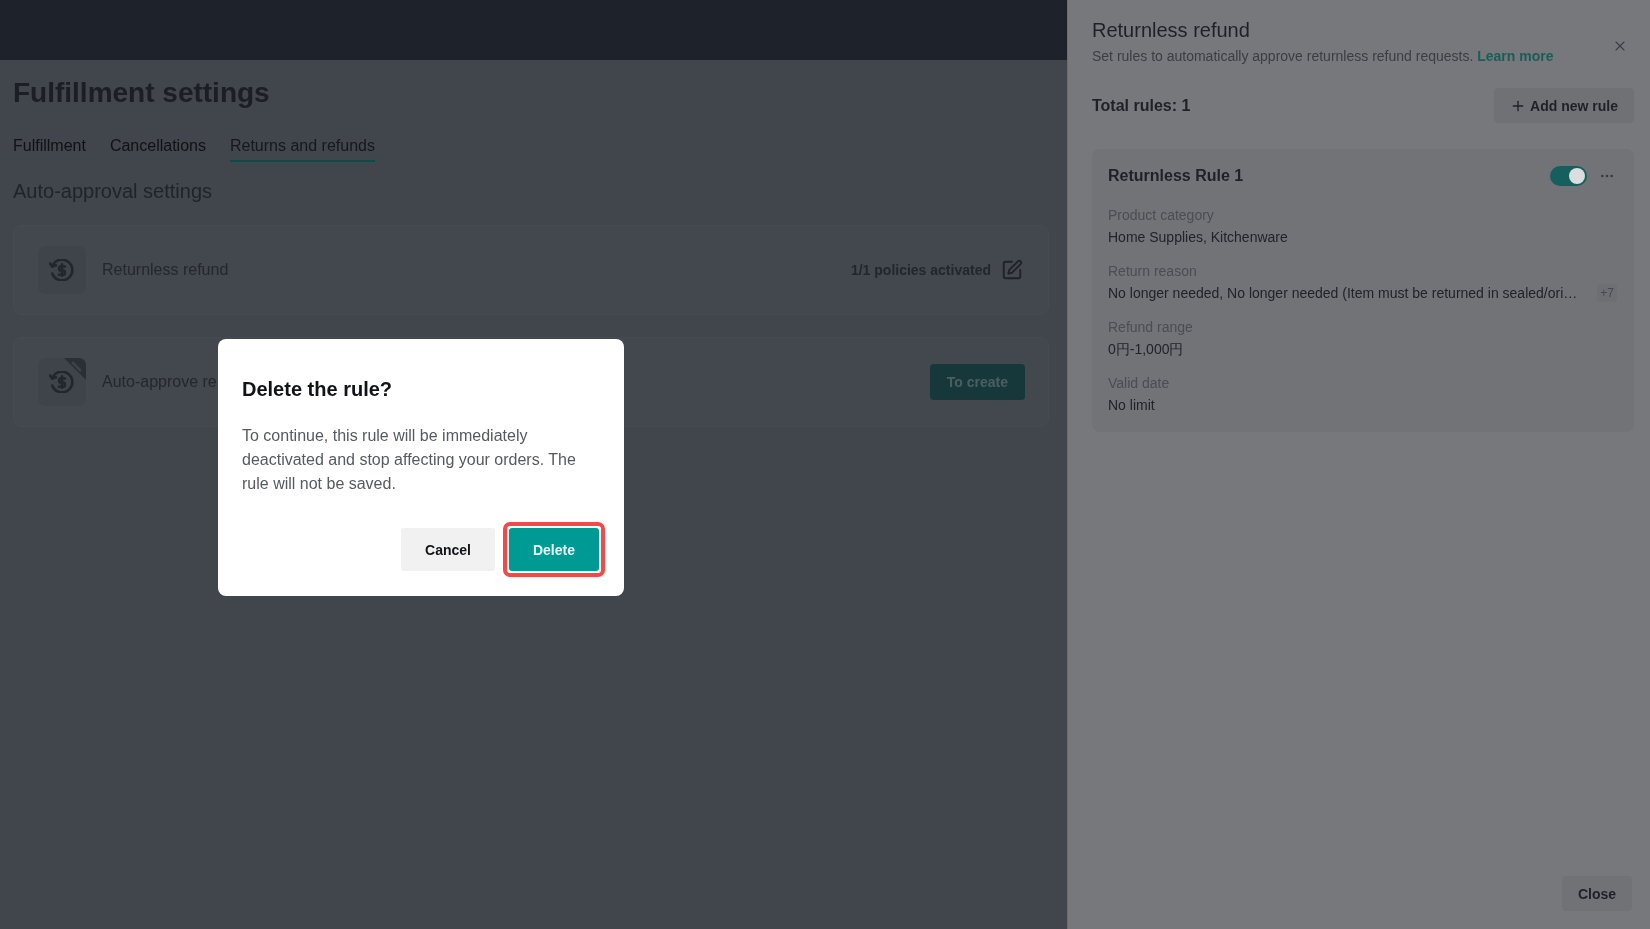 The image size is (1650, 929). Describe the element at coordinates (409, 460) in the screenshot. I see `dialog-message: To continue, this rule will be immediately deactivated and stop affecting your orders. The rule will not be saved.` at that location.